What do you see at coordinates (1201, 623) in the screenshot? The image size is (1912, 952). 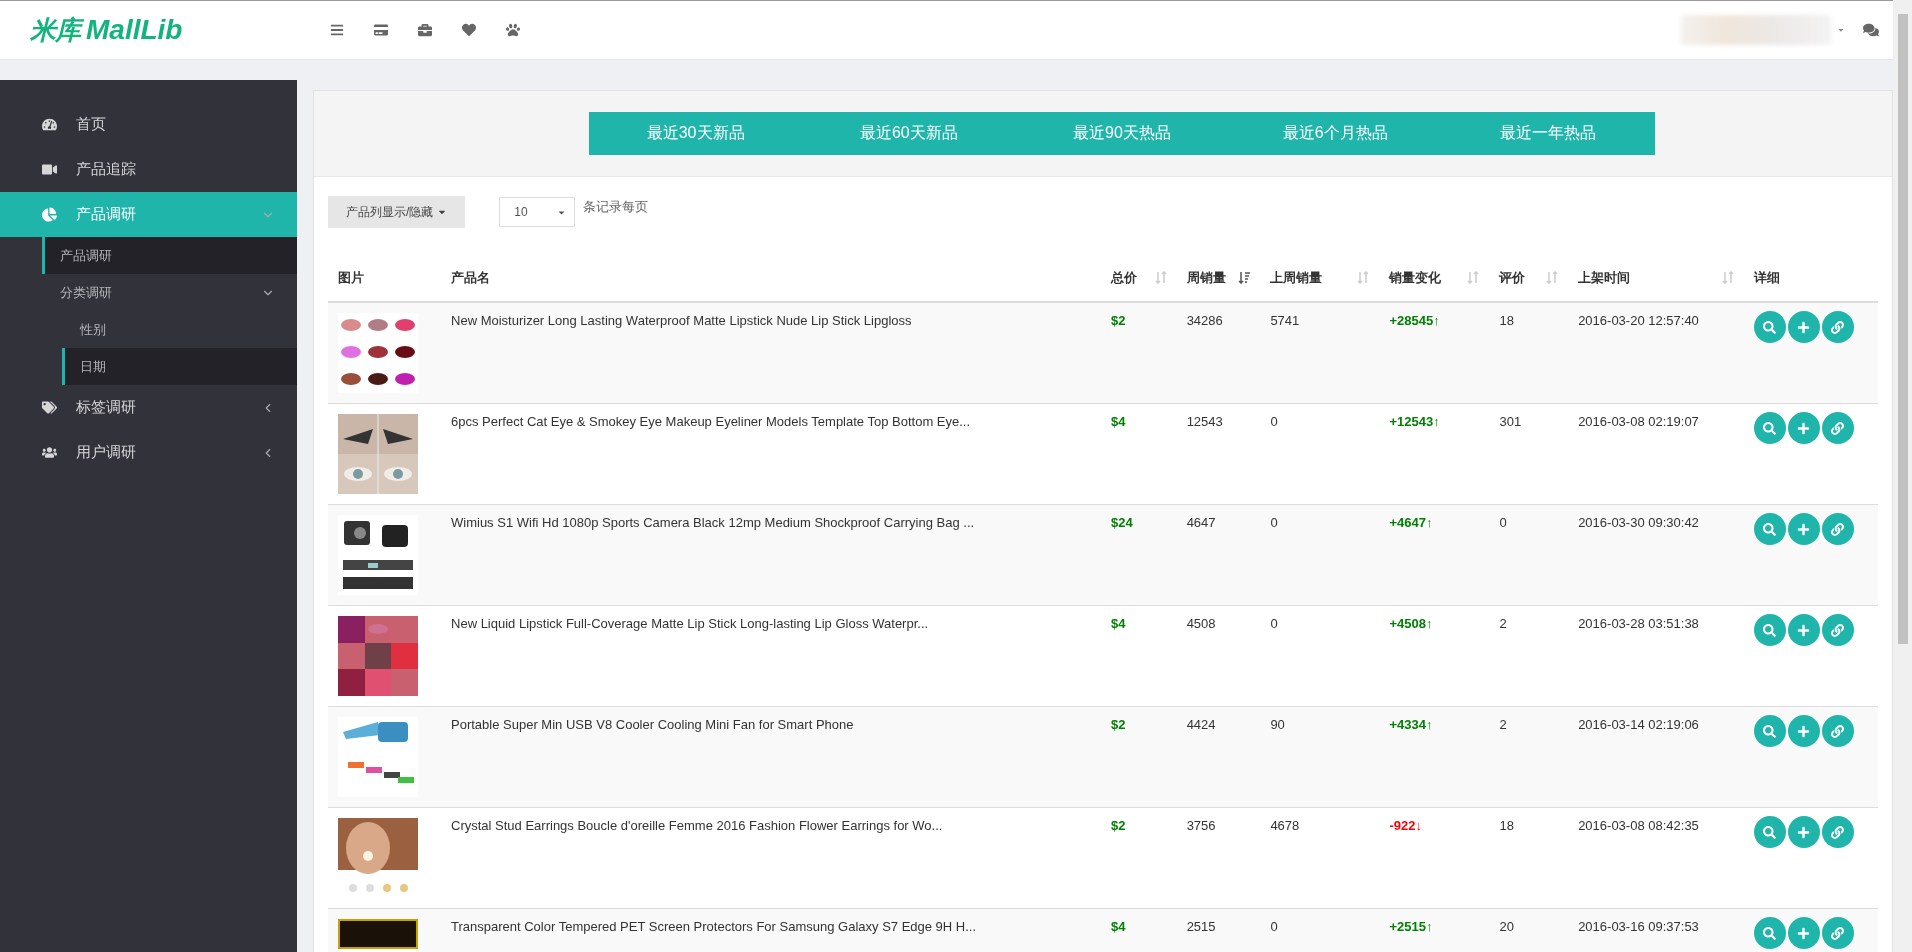 I see `table-cell: 4508` at bounding box center [1201, 623].